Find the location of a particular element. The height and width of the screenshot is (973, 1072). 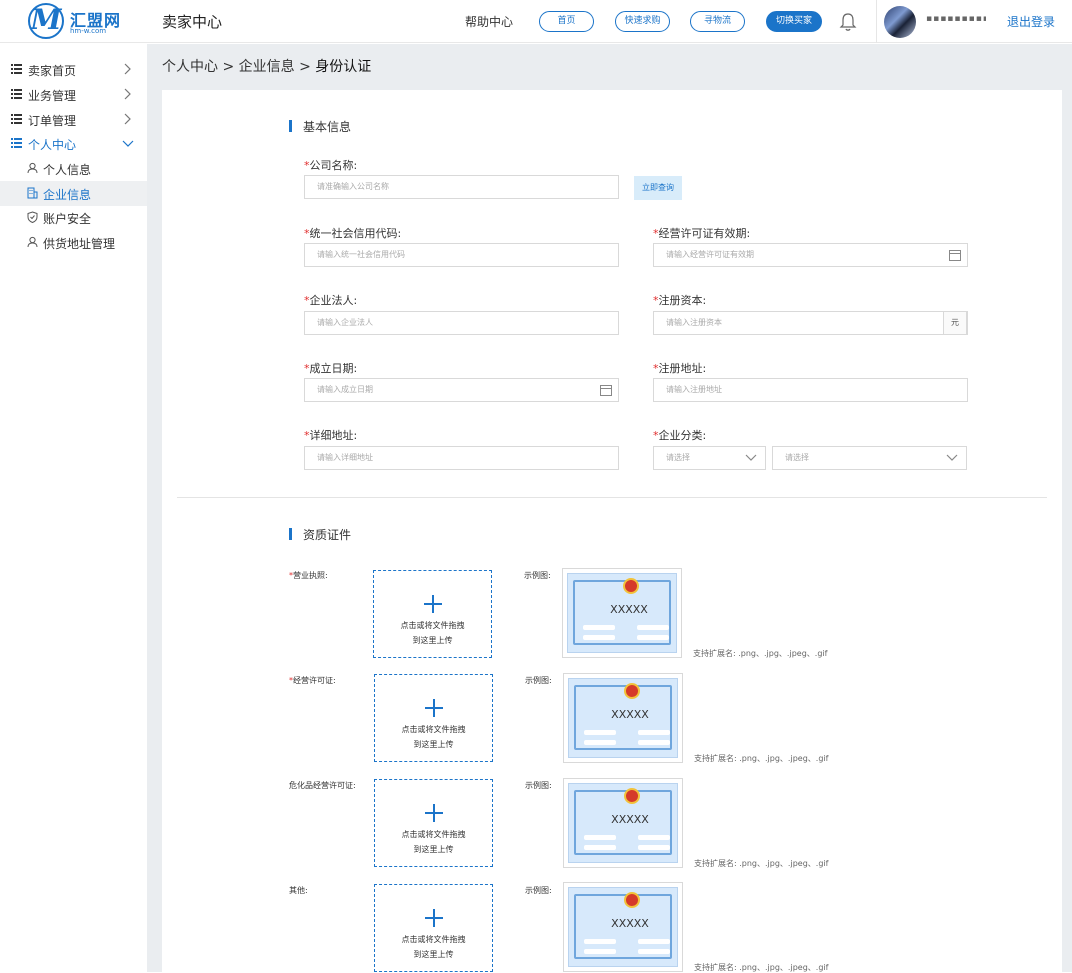

sidebar-subitem-label: 供货地址管理 is located at coordinates (79, 244).